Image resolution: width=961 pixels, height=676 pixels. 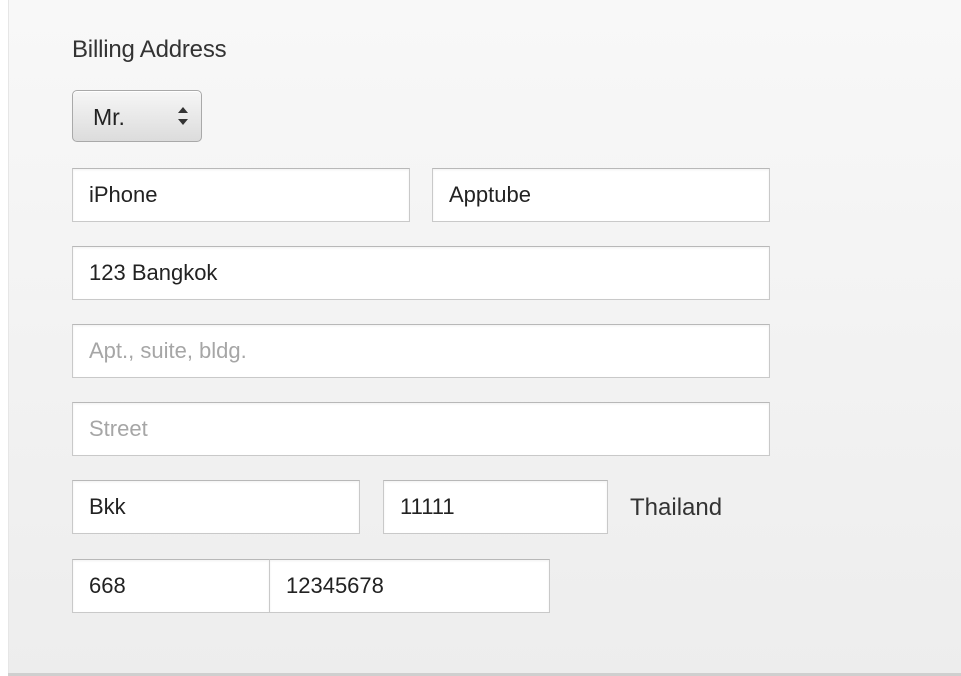 What do you see at coordinates (421, 351) in the screenshot?
I see `address-line2-input` at bounding box center [421, 351].